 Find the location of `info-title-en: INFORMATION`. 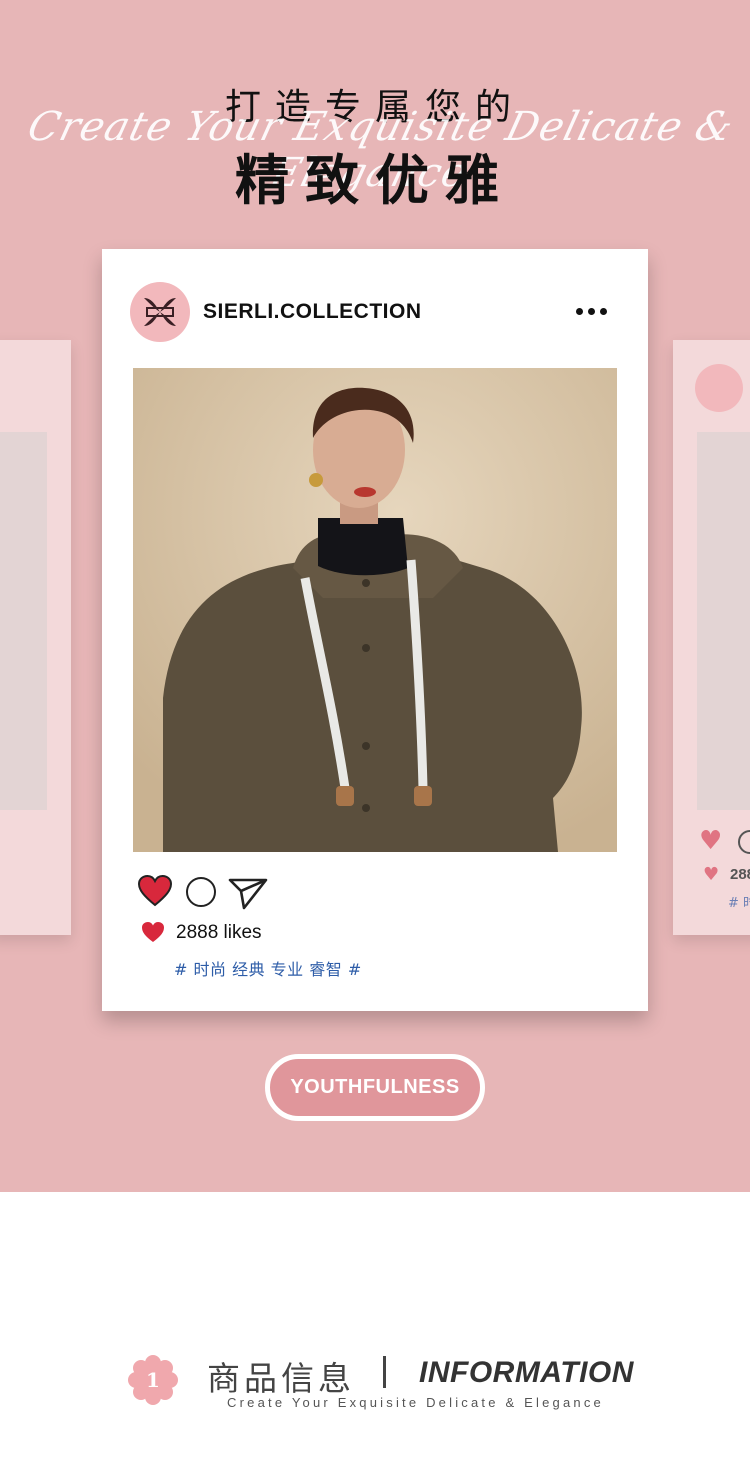

info-title-en: INFORMATION is located at coordinates (526, 1372).